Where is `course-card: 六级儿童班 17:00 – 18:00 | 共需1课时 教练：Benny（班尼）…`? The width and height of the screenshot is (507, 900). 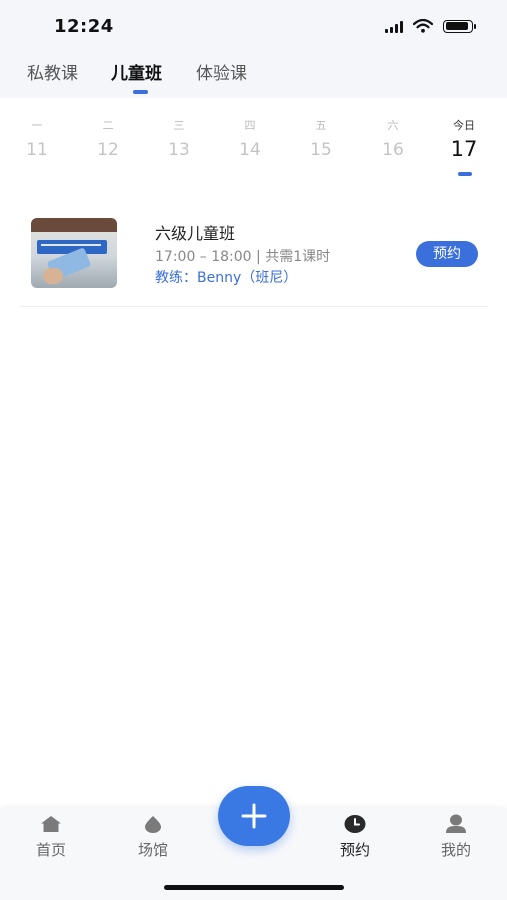 course-card: 六级儿童班 17:00 – 18:00 | 共需1课时 教练：Benny（班尼）… is located at coordinates (254, 256).